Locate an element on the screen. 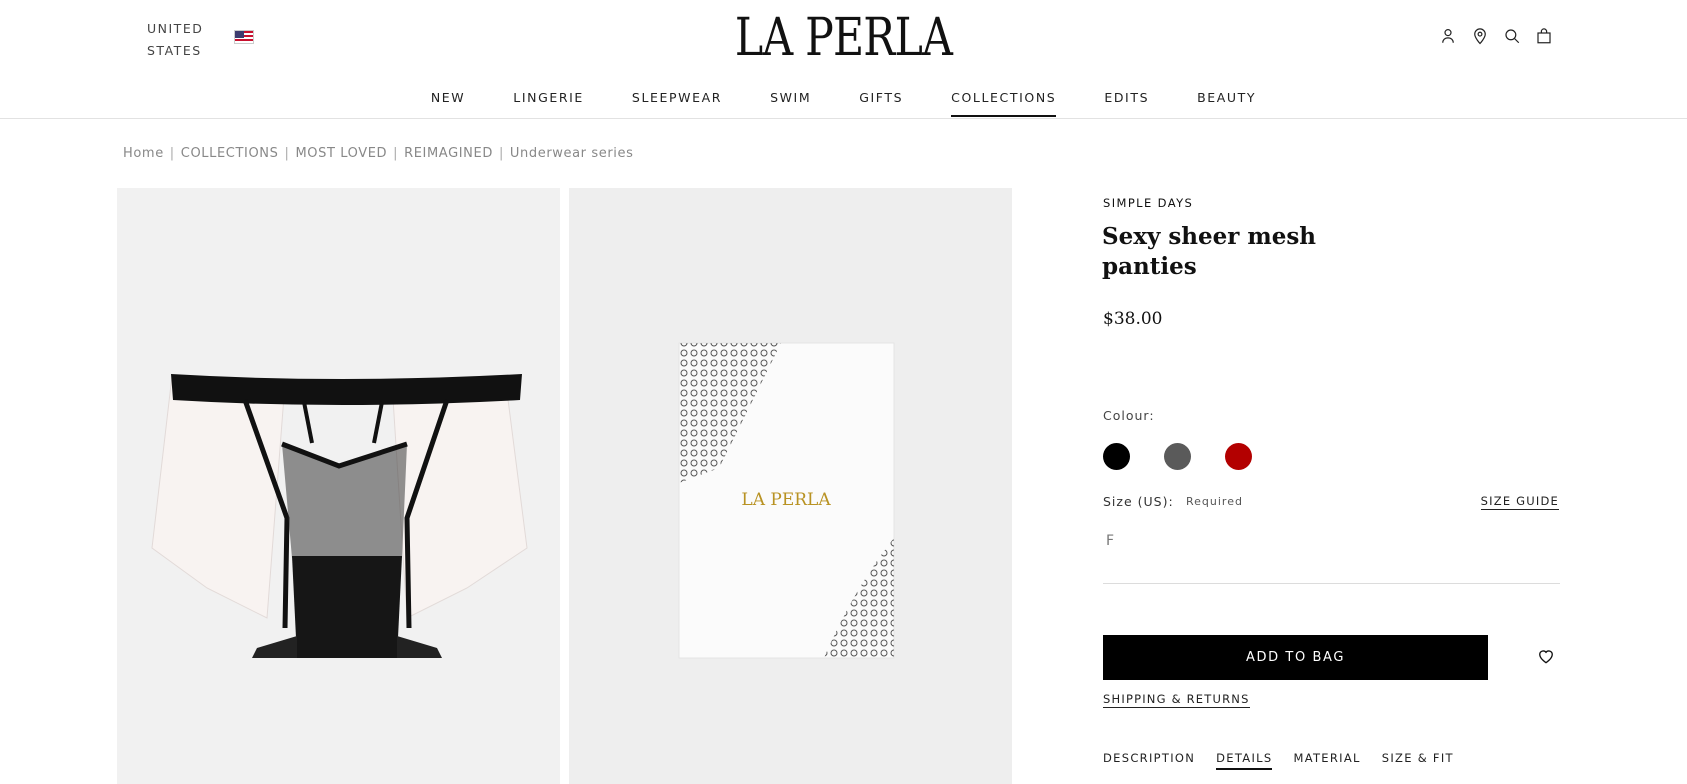 The image size is (1687, 784). heart-icon is located at coordinates (1546, 657).